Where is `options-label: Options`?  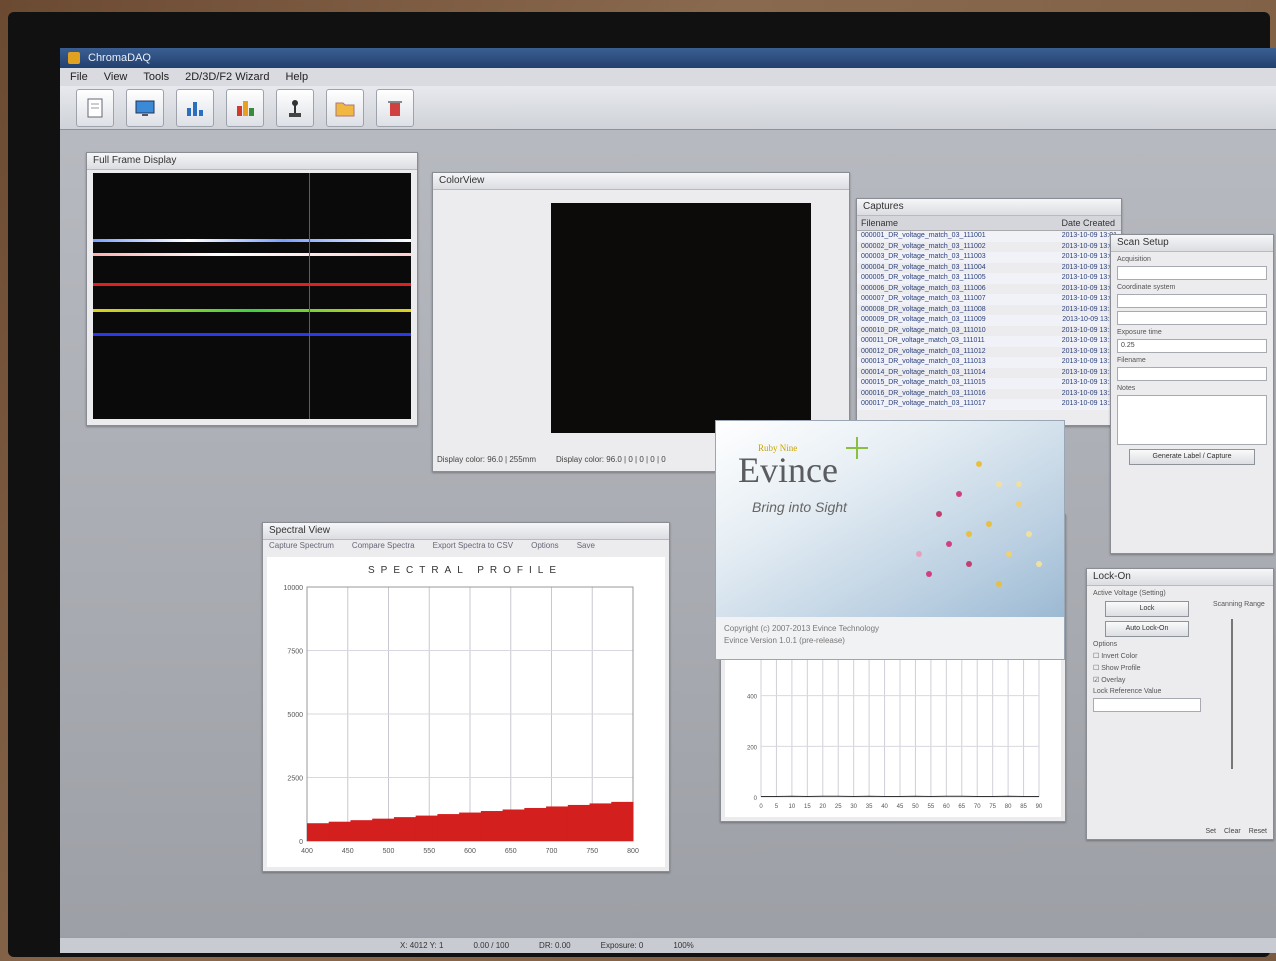 options-label: Options is located at coordinates (1105, 644).